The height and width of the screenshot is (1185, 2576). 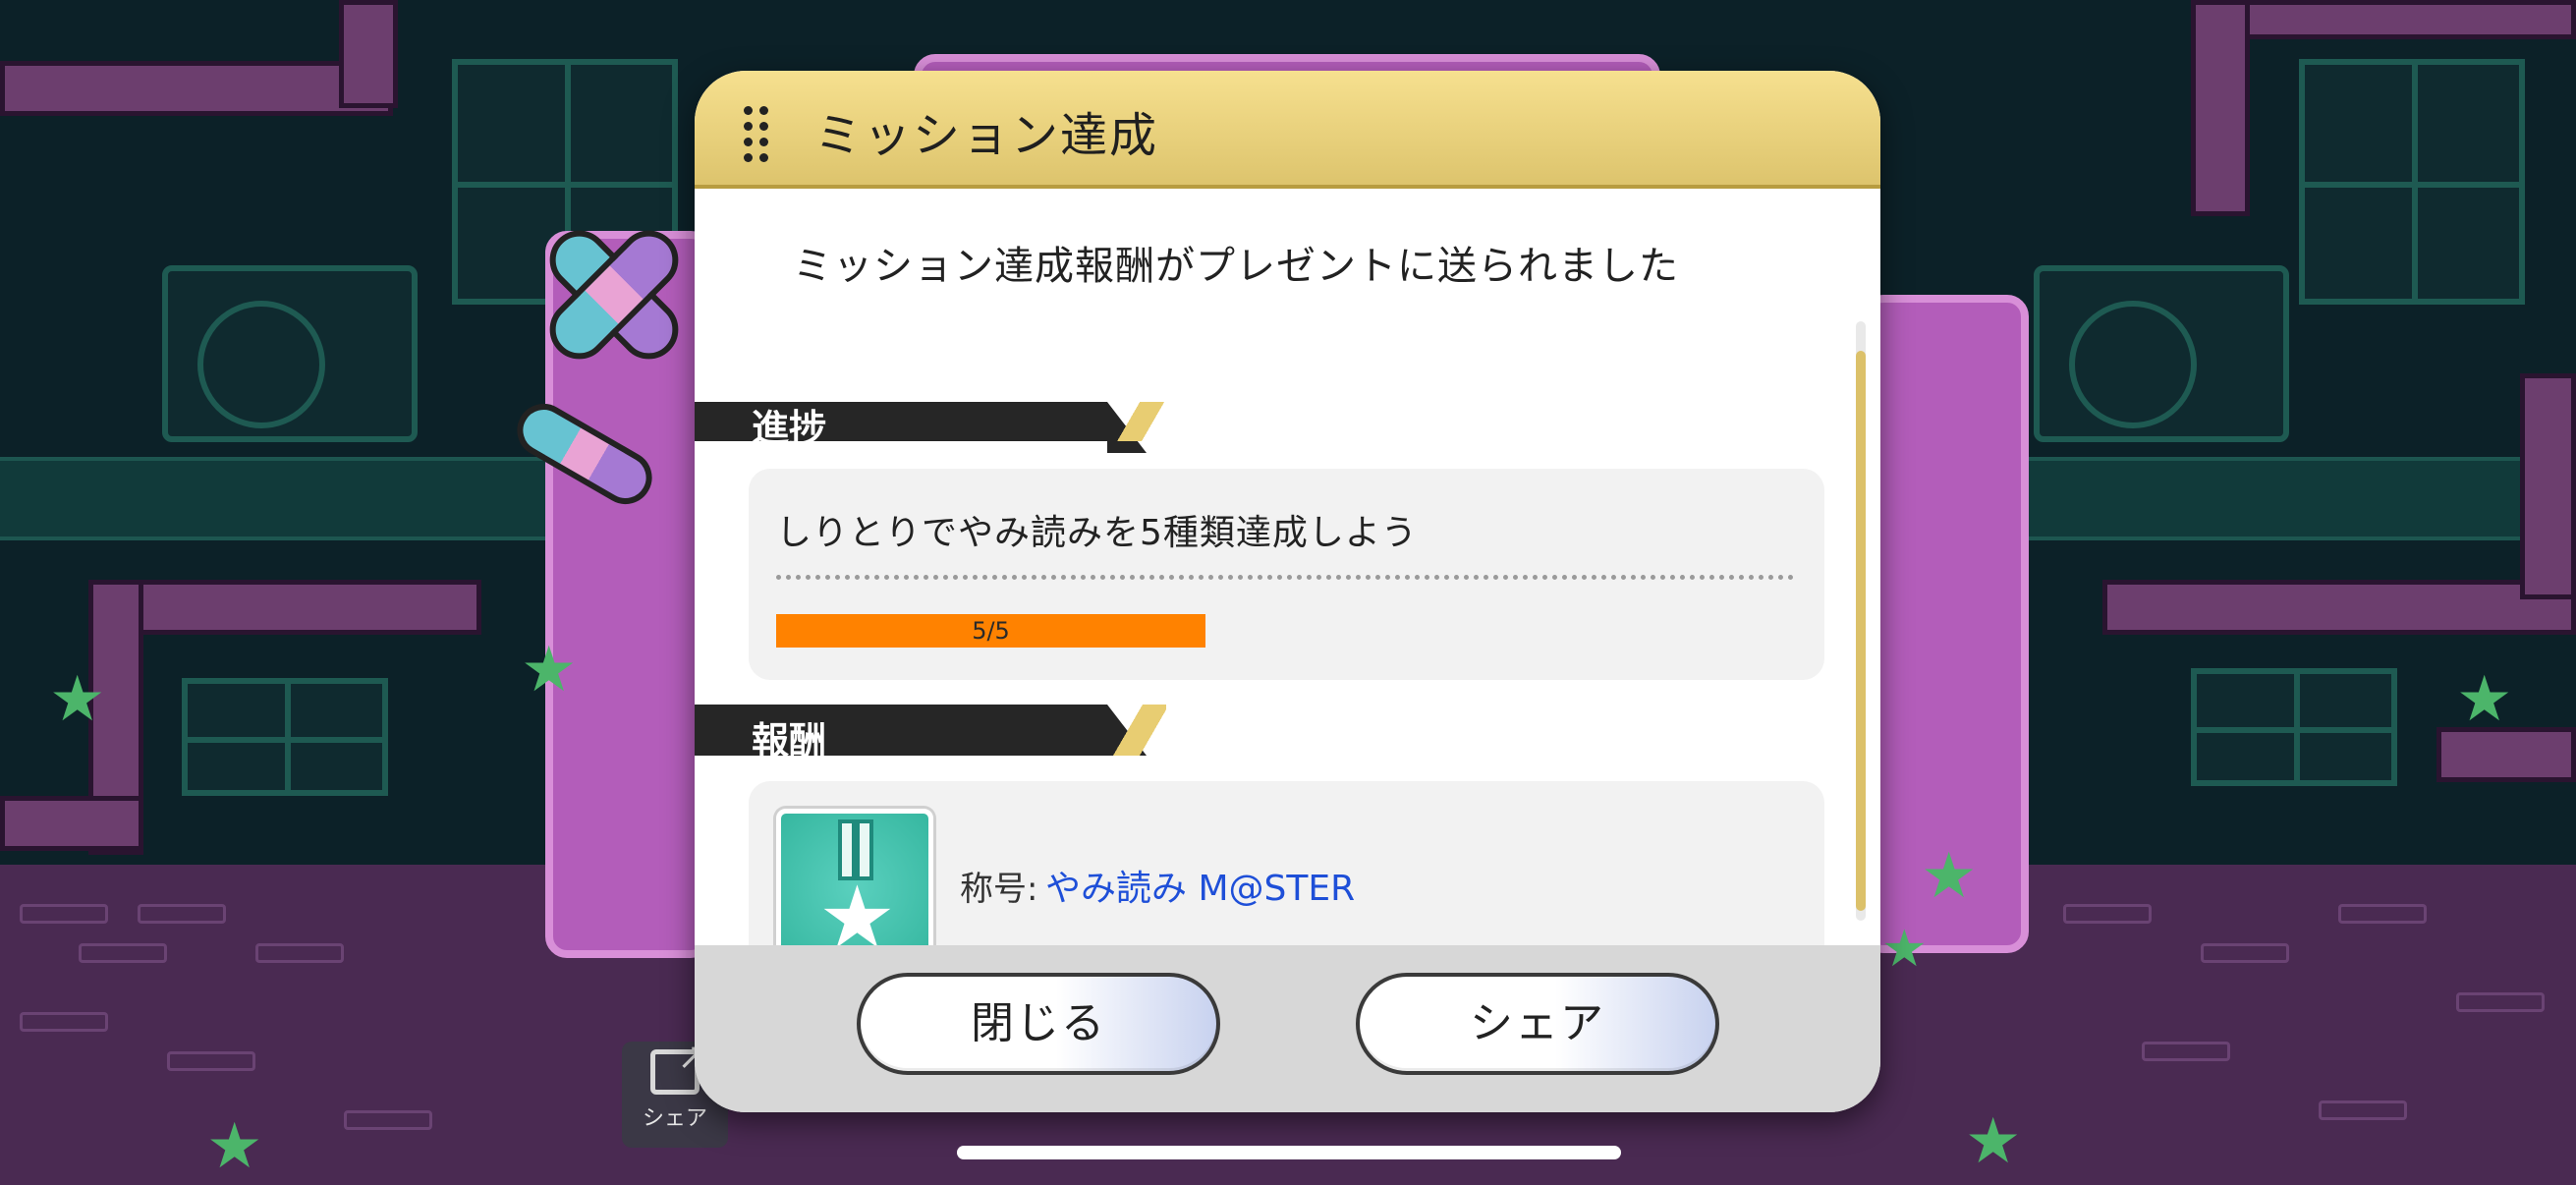 What do you see at coordinates (1861, 631) in the screenshot?
I see `scrollbar-thumb` at bounding box center [1861, 631].